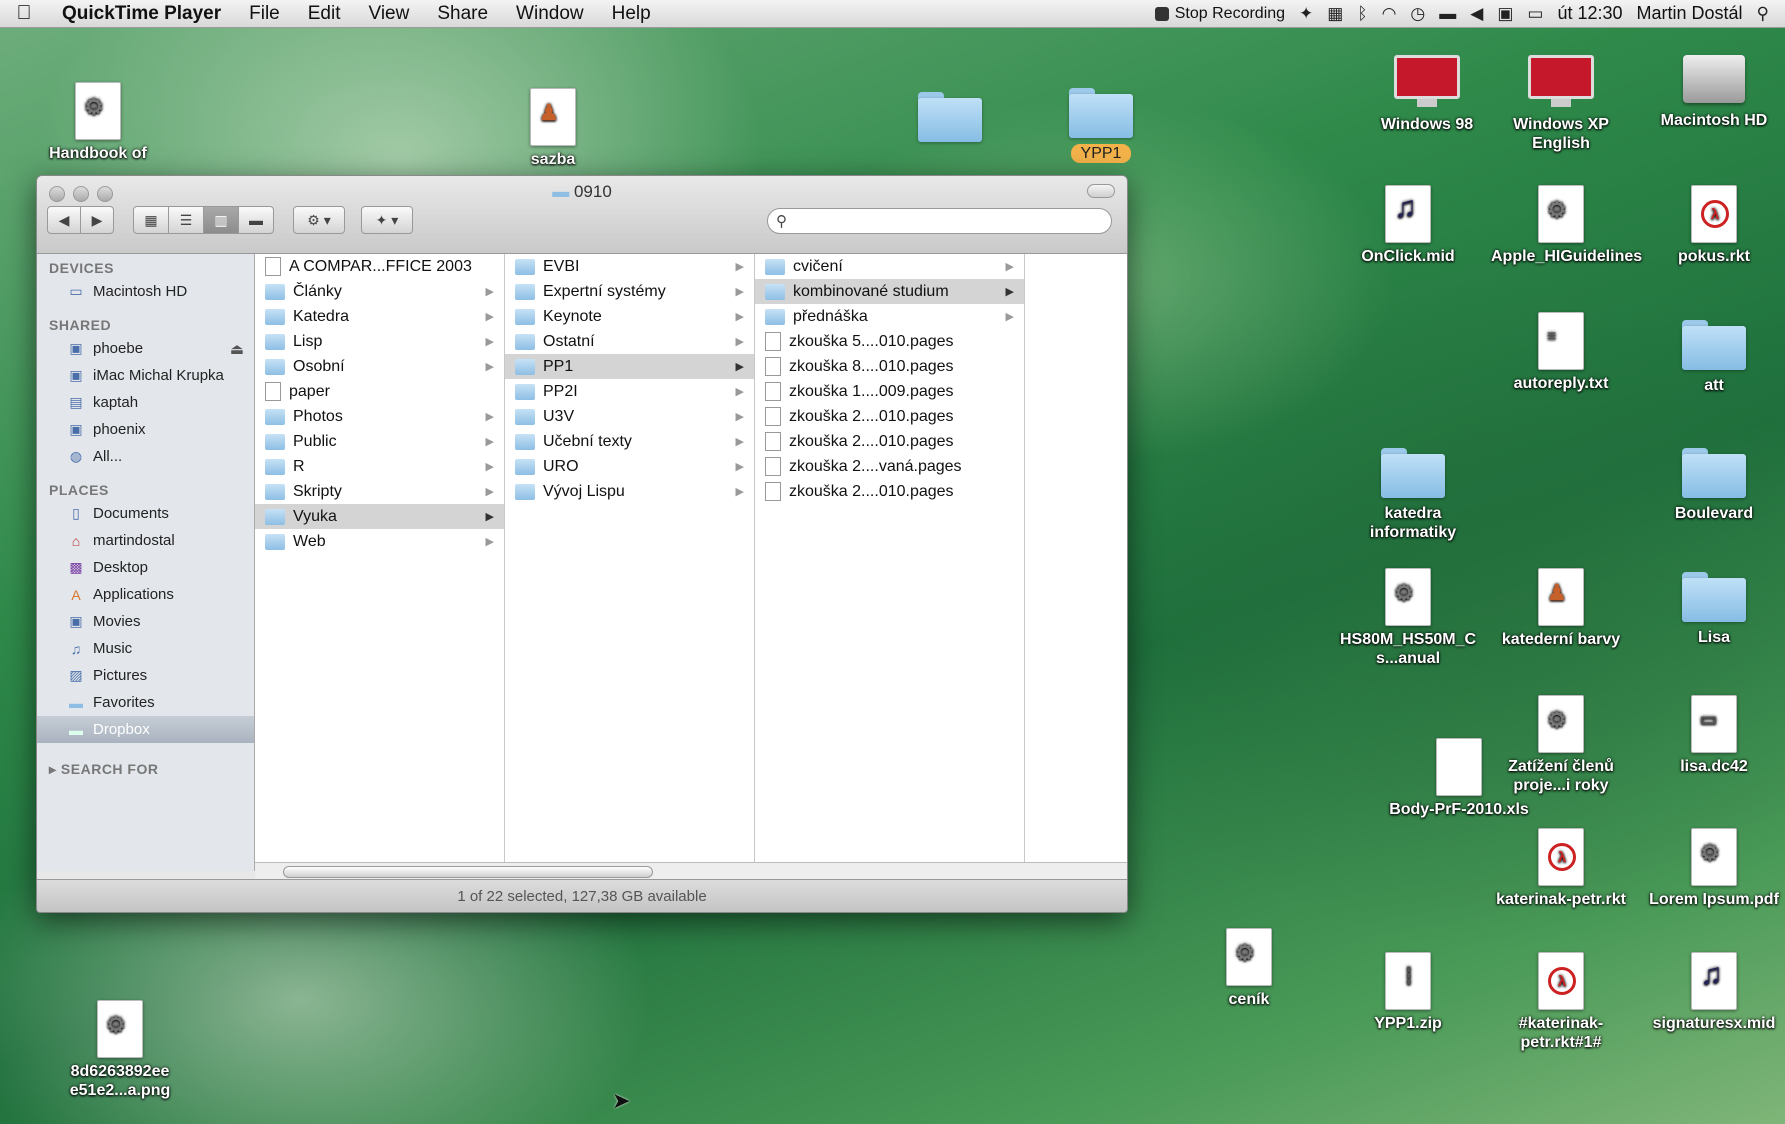  What do you see at coordinates (1561, 352) in the screenshot?
I see `desktop-icon-autoreply: ≡ autoreply.txt` at bounding box center [1561, 352].